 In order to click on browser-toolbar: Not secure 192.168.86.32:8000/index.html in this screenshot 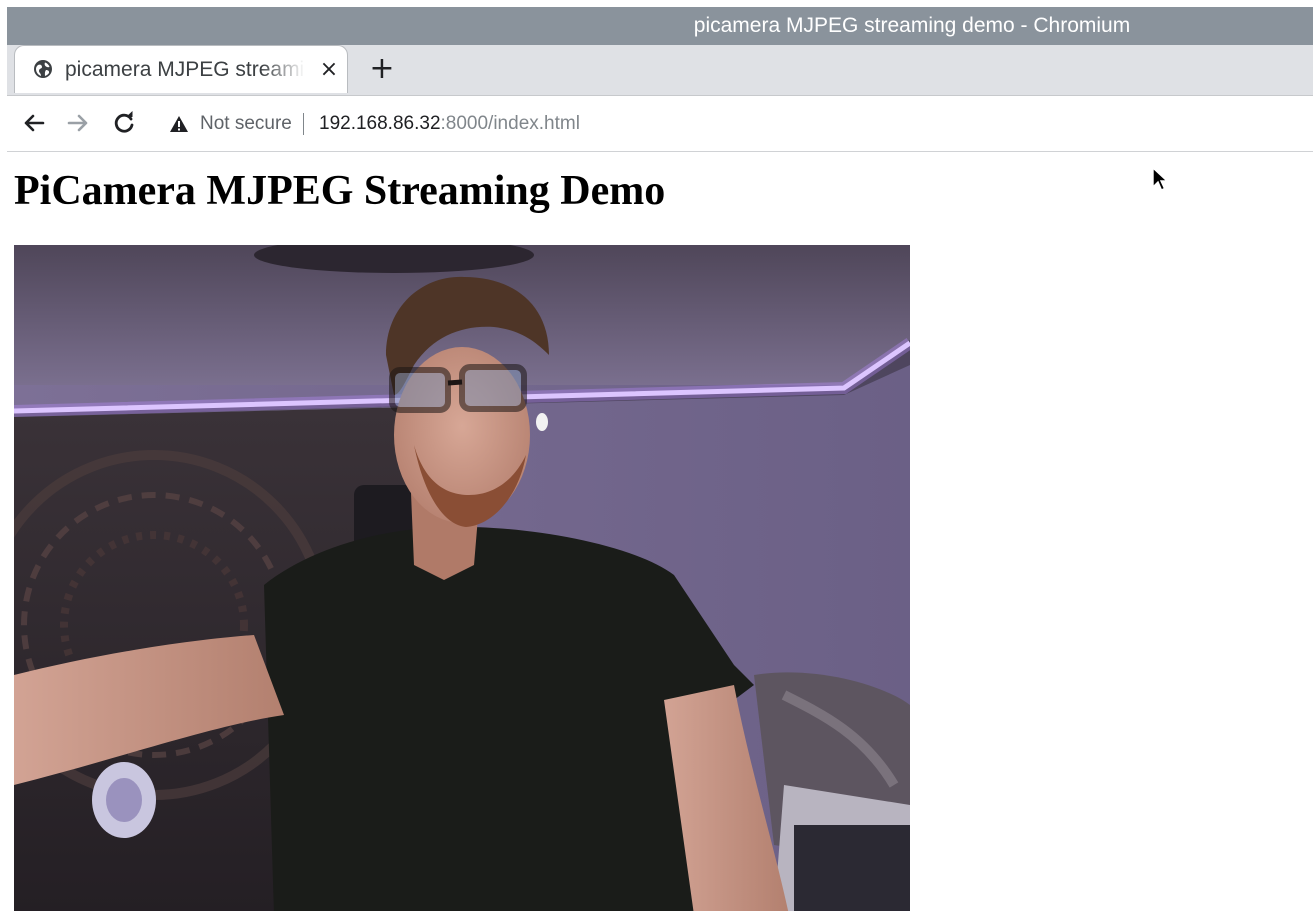, I will do `click(660, 123)`.